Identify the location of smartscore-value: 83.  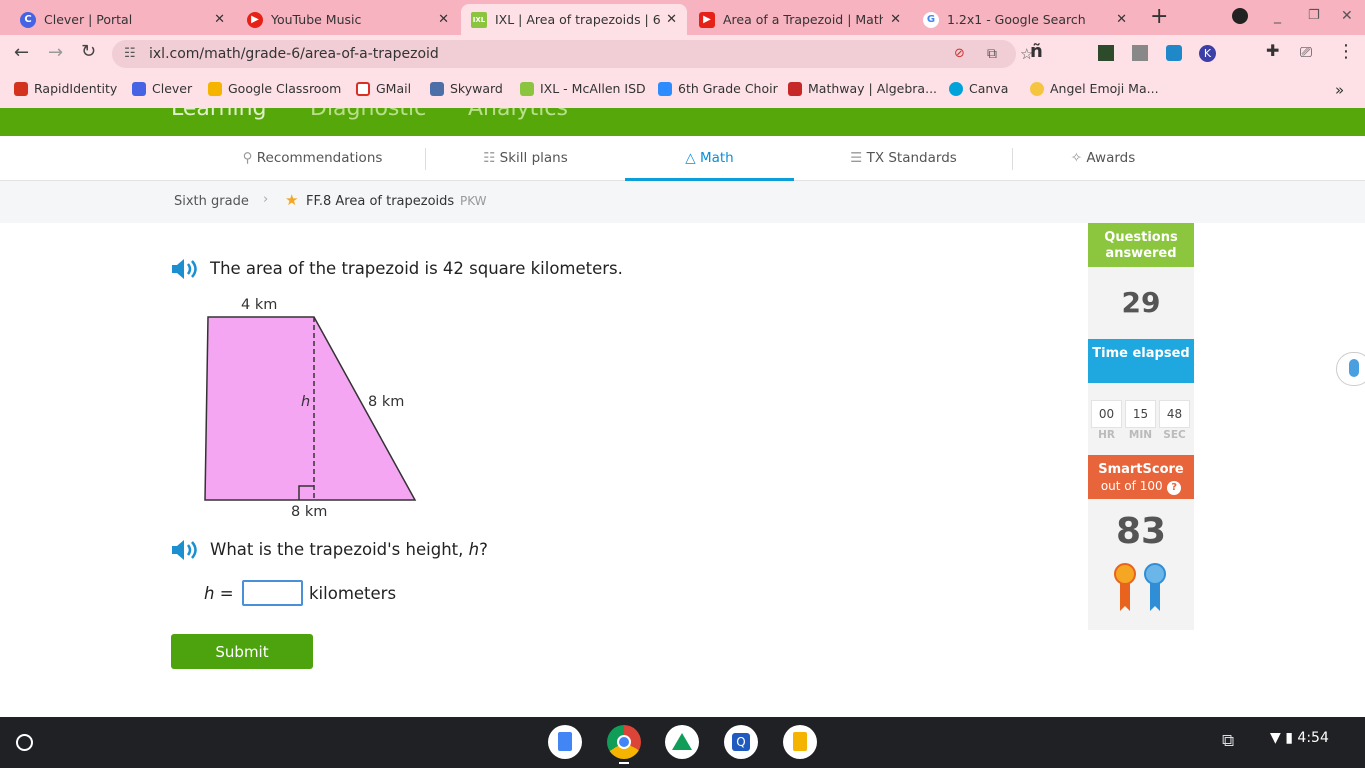
(1141, 531).